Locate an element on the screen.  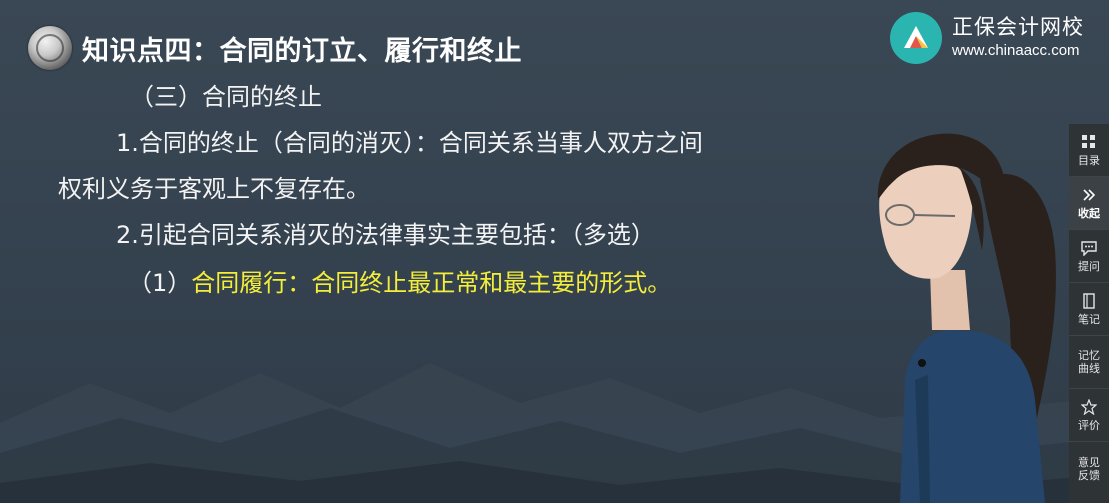
sidebar-item-label: 意见反馈 is located at coordinates (1089, 468).